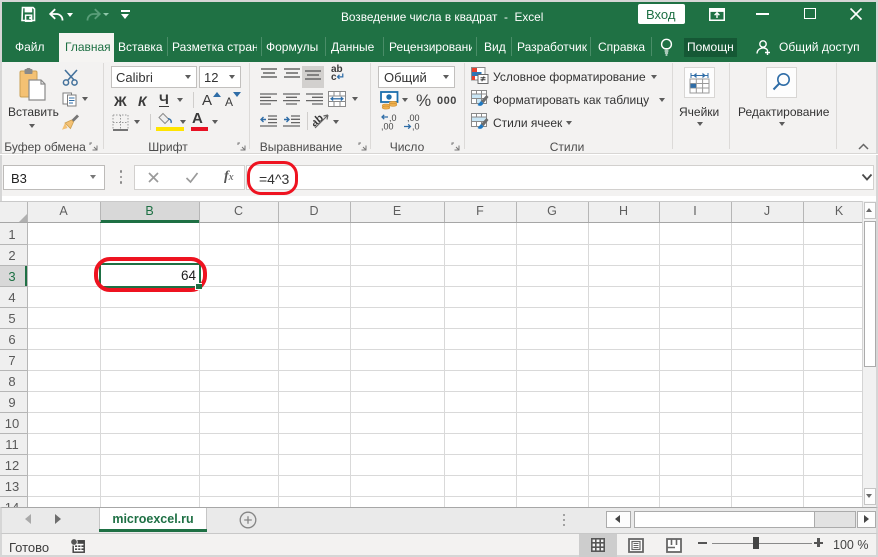 The height and width of the screenshot is (557, 878). Describe the element at coordinates (387, 127) in the screenshot. I see `svg-text: ,00` at that location.